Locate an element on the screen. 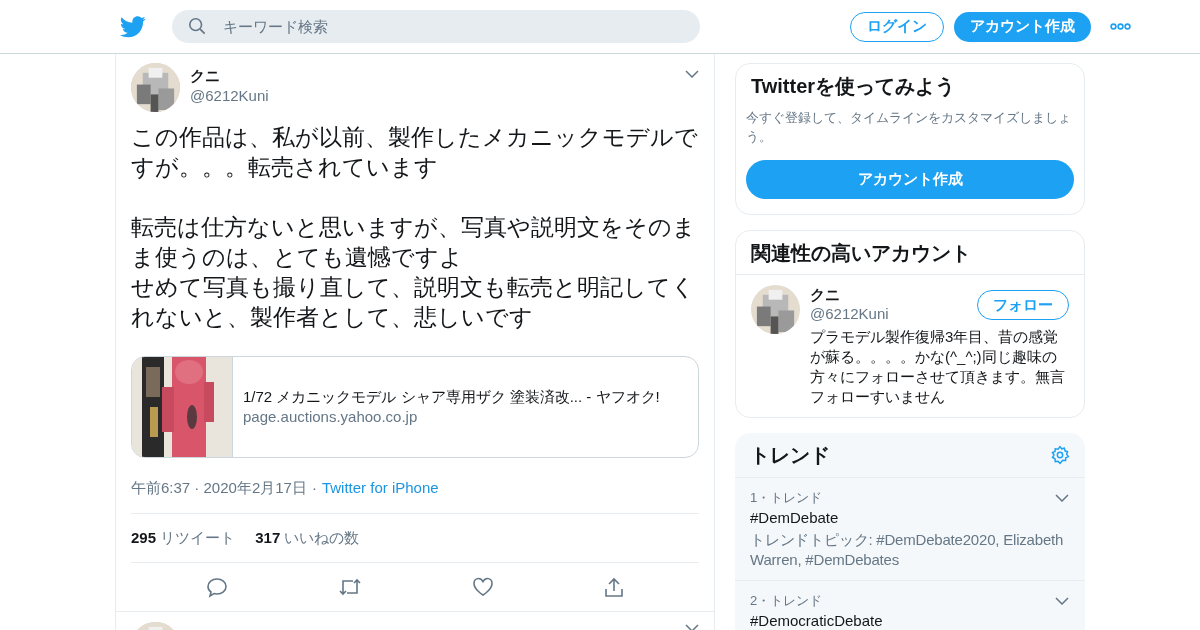  card-title: 1/72 メカニックモデル シャア専用ザク 塗装済改... - ヤフオク! is located at coordinates (451, 397).